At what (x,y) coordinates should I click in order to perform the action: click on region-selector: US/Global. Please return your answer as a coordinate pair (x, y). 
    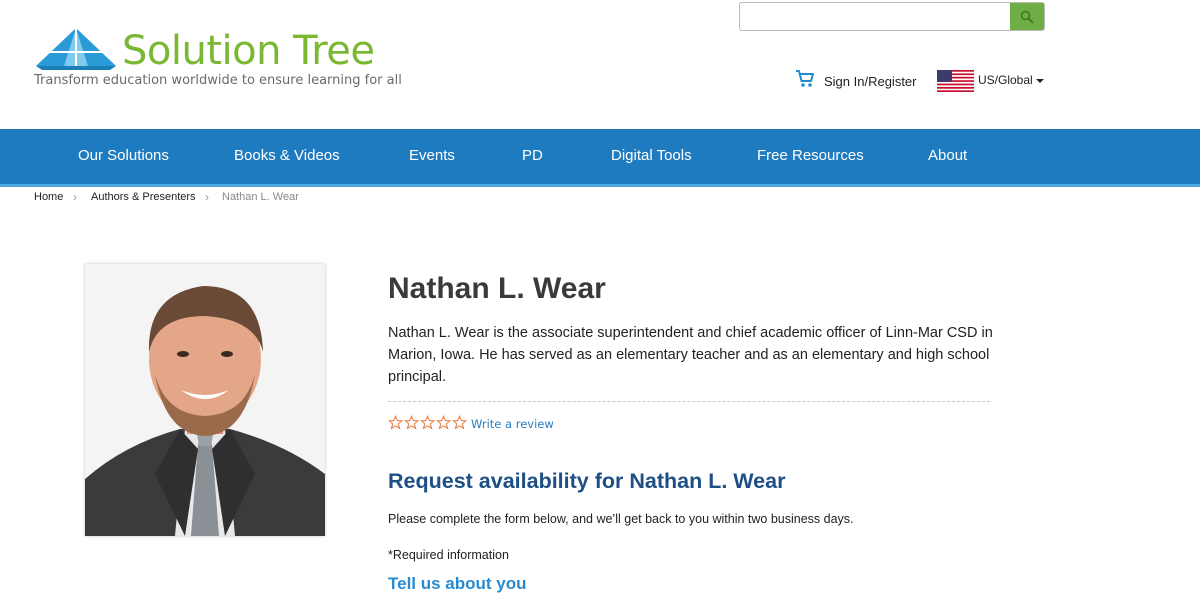
    Looking at the image, I should click on (1011, 80).